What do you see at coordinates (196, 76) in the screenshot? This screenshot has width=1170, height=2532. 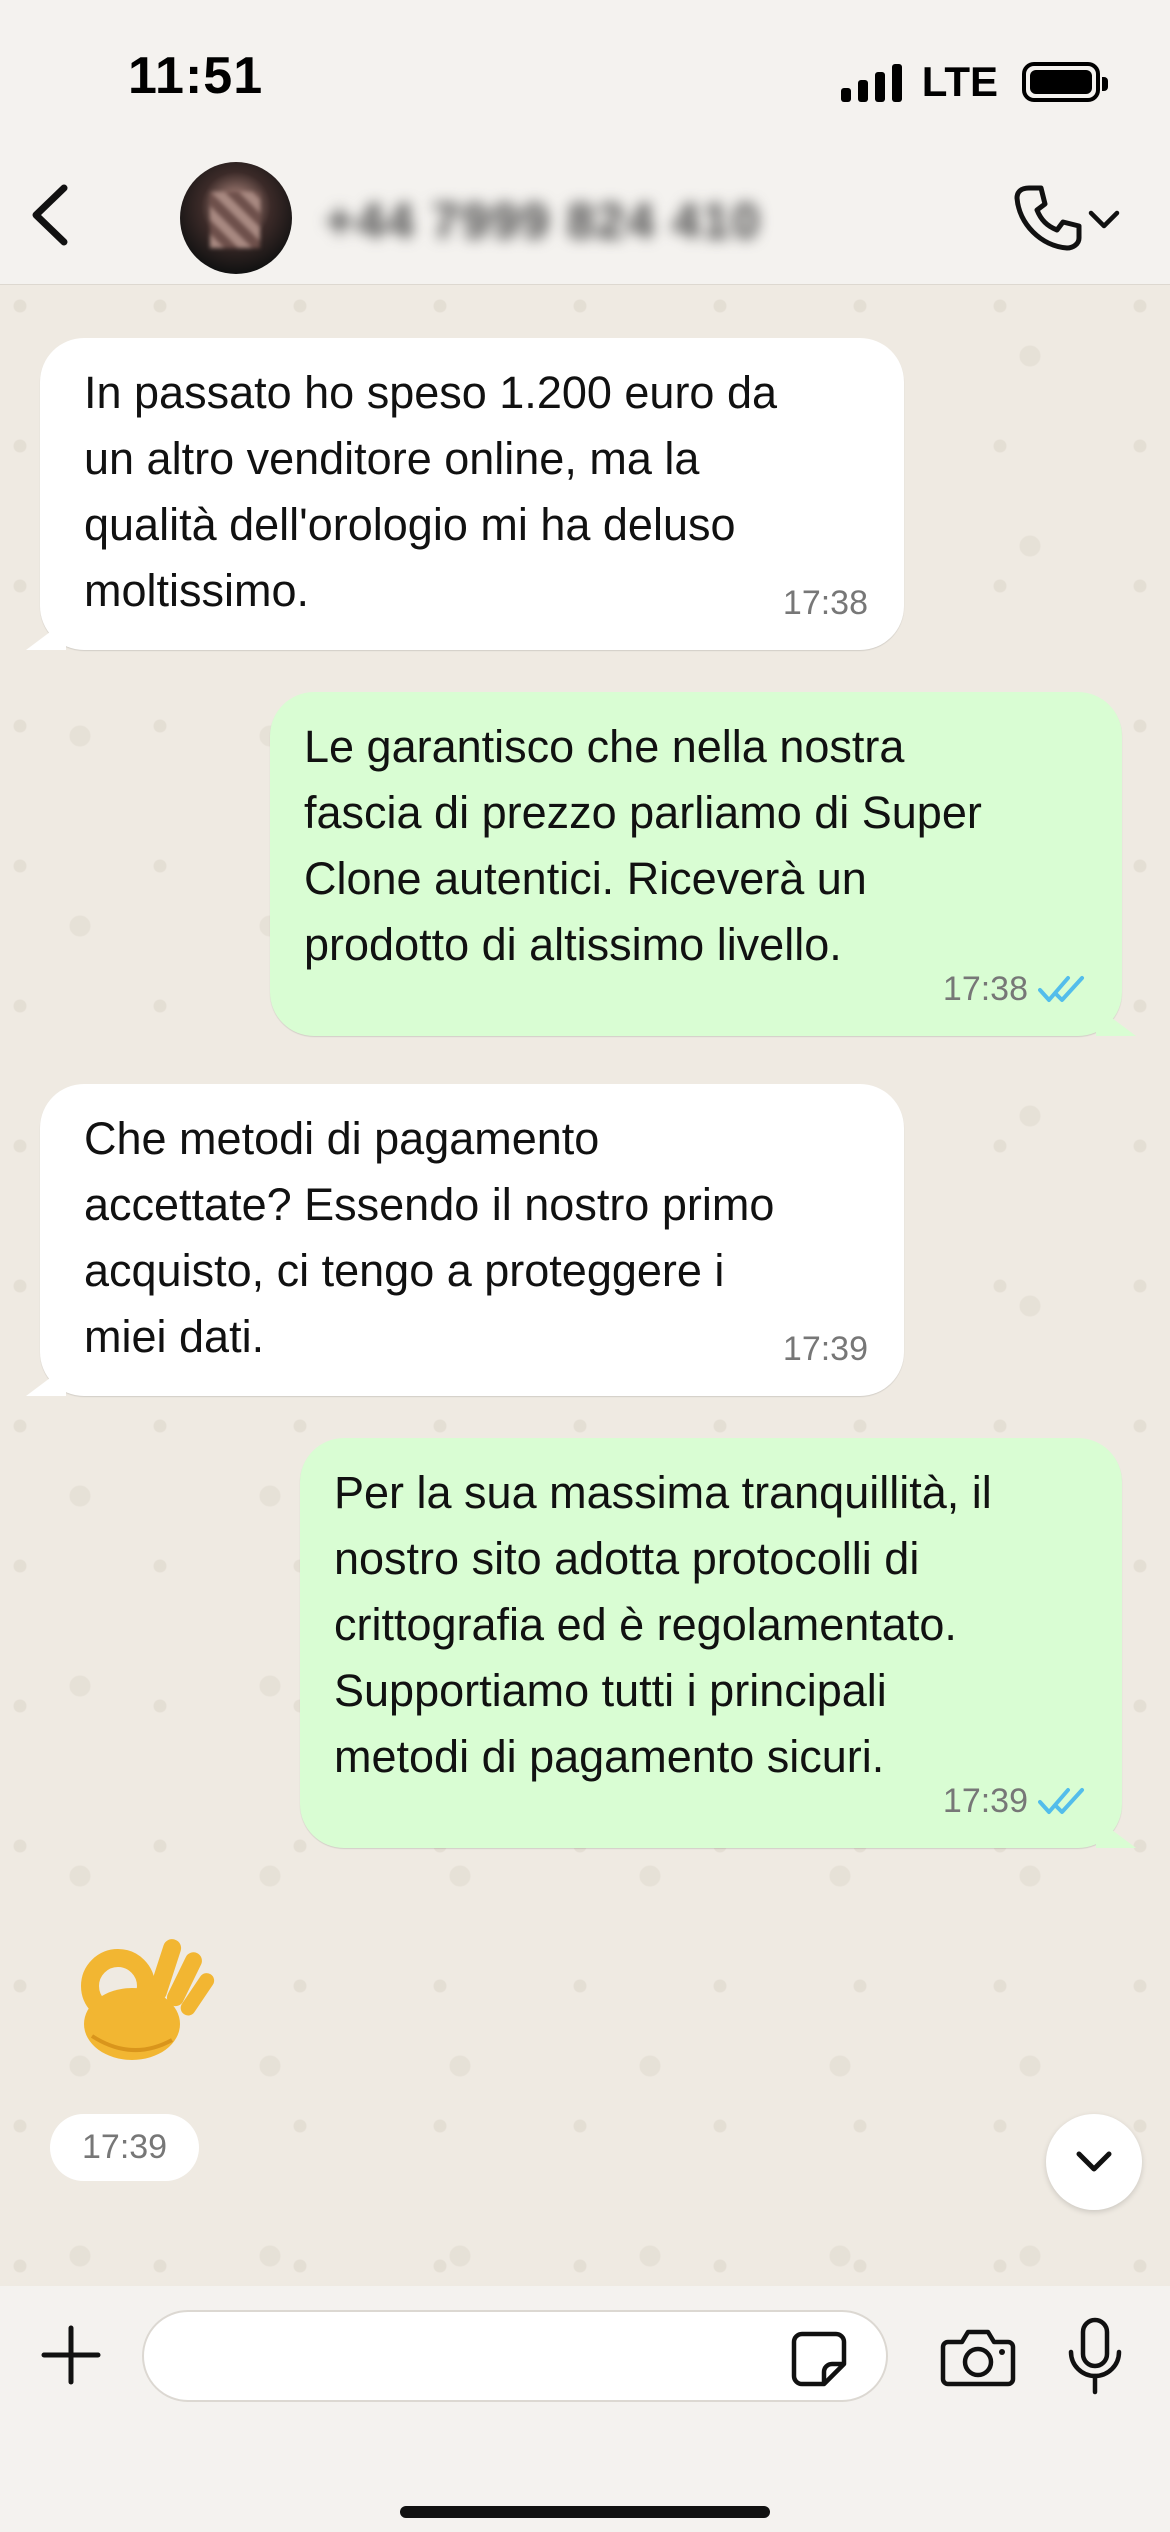 I see `status-time: 11:51` at bounding box center [196, 76].